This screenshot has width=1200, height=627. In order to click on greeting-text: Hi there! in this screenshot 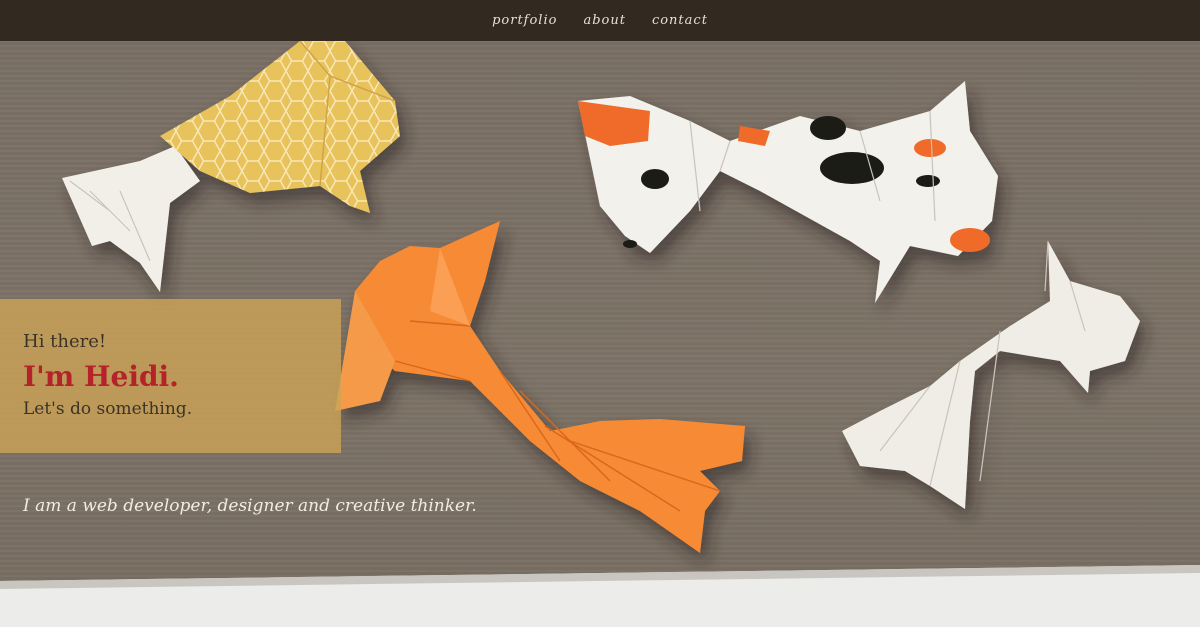, I will do `click(65, 341)`.